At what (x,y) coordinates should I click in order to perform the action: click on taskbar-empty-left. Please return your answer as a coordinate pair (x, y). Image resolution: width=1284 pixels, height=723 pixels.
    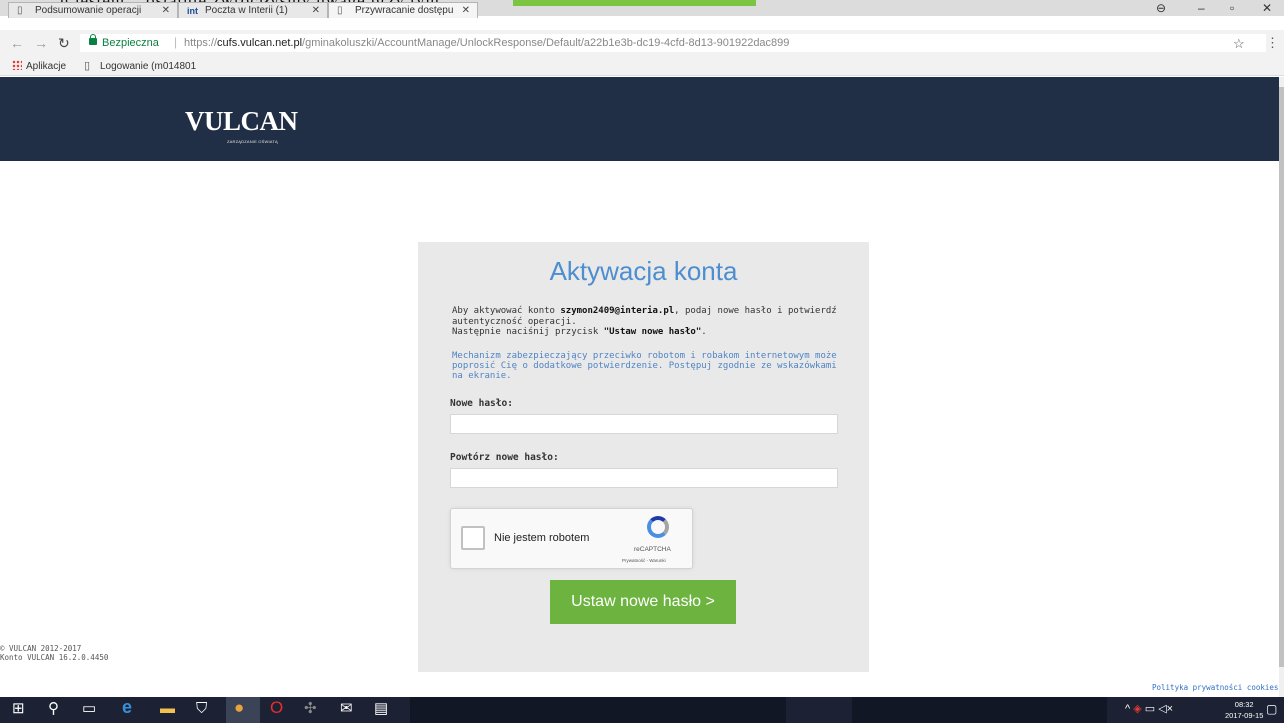
    Looking at the image, I should click on (598, 710).